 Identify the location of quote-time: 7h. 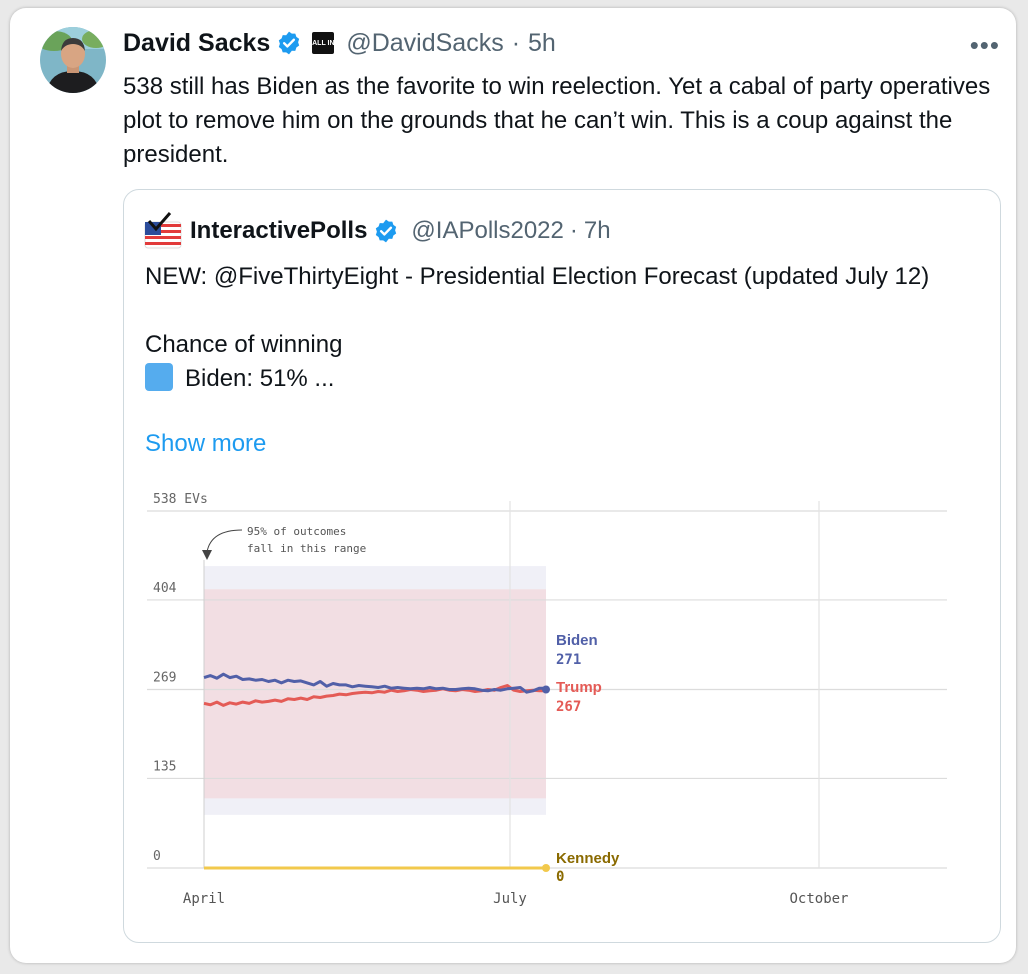
(597, 231).